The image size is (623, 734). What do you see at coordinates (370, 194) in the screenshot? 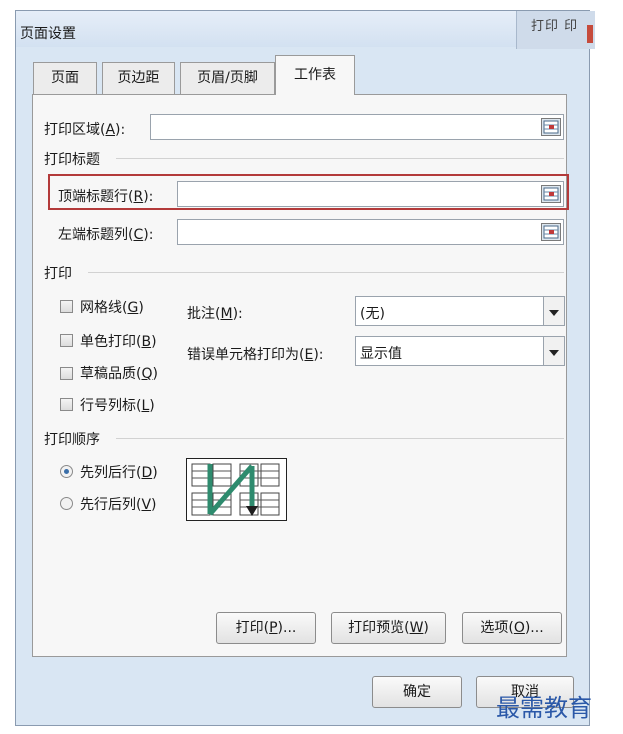
I see `top-rows-input` at bounding box center [370, 194].